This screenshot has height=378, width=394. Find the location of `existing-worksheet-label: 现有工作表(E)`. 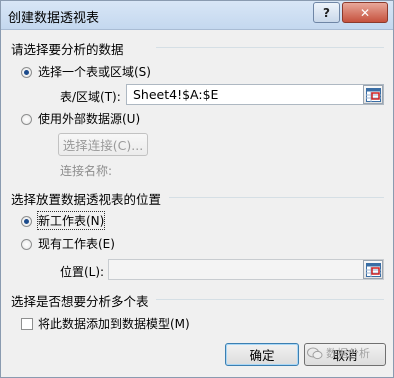

existing-worksheet-label: 现有工作表(E) is located at coordinates (76, 243).